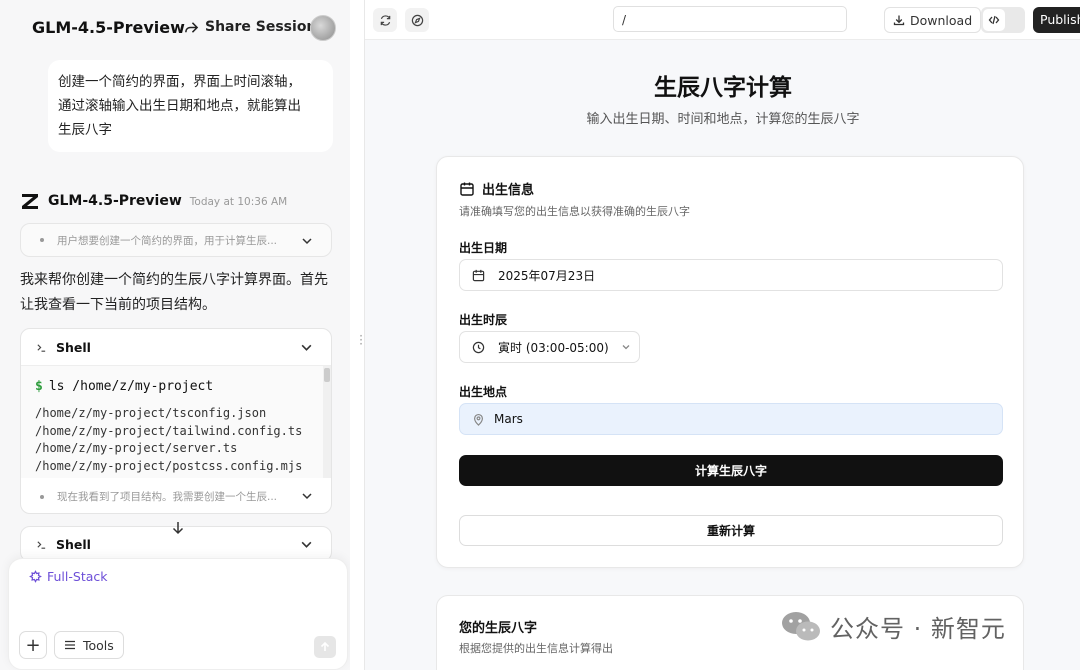  Describe the element at coordinates (553, 347) in the screenshot. I see `birth-time-value: 寅时 (03:00-05:00)` at that location.